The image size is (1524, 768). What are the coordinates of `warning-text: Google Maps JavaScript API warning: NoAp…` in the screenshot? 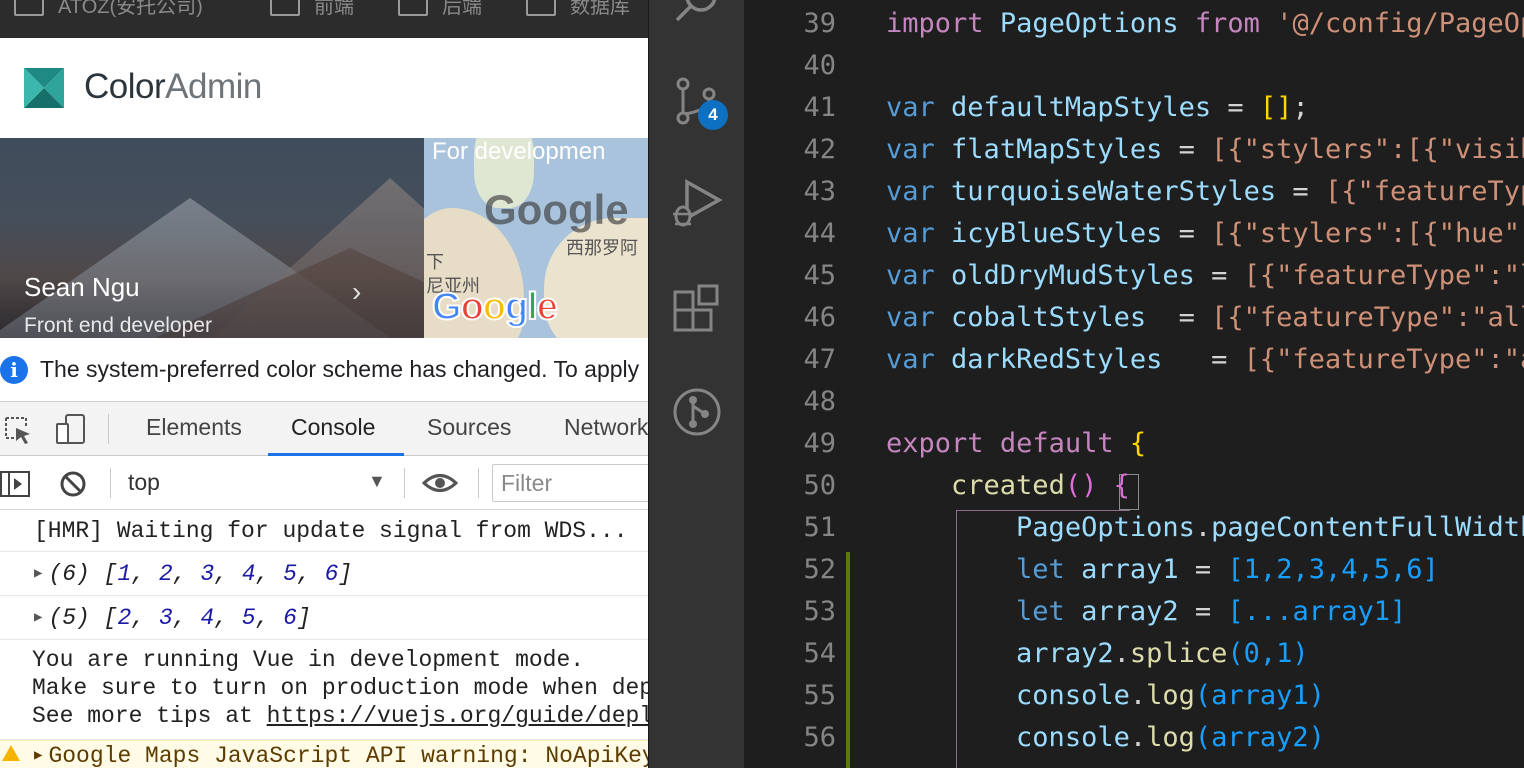 It's located at (348, 755).